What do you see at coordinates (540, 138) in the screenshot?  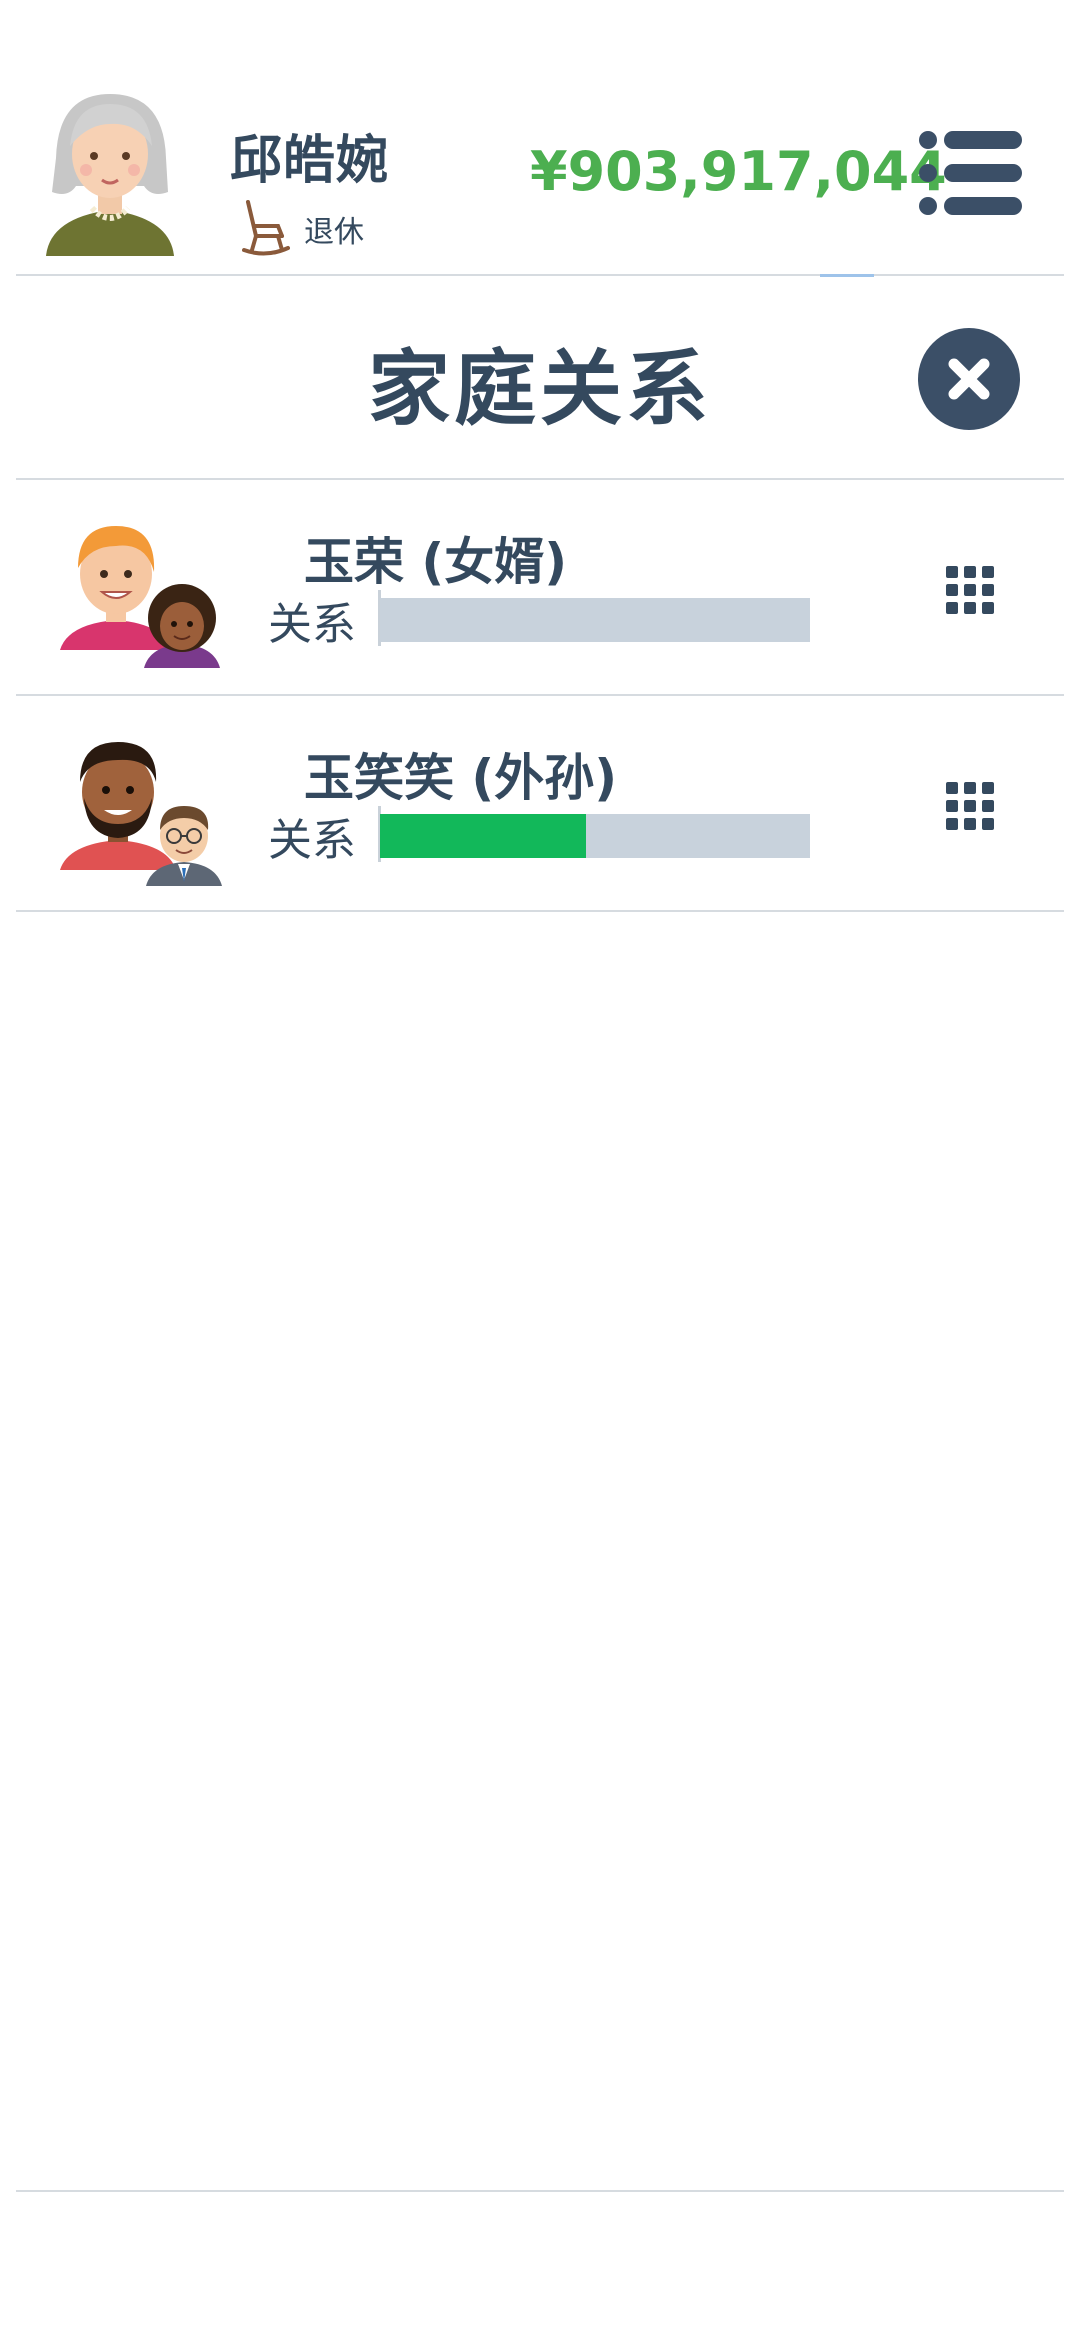 I see `header: 邱皓婉 退休 ¥903,917,044` at bounding box center [540, 138].